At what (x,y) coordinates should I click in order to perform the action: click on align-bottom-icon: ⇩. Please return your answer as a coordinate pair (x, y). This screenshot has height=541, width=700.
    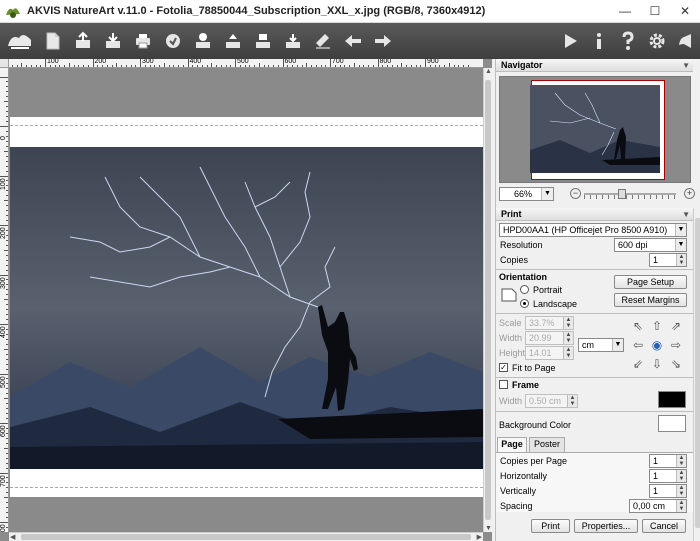
    Looking at the image, I should click on (657, 364).